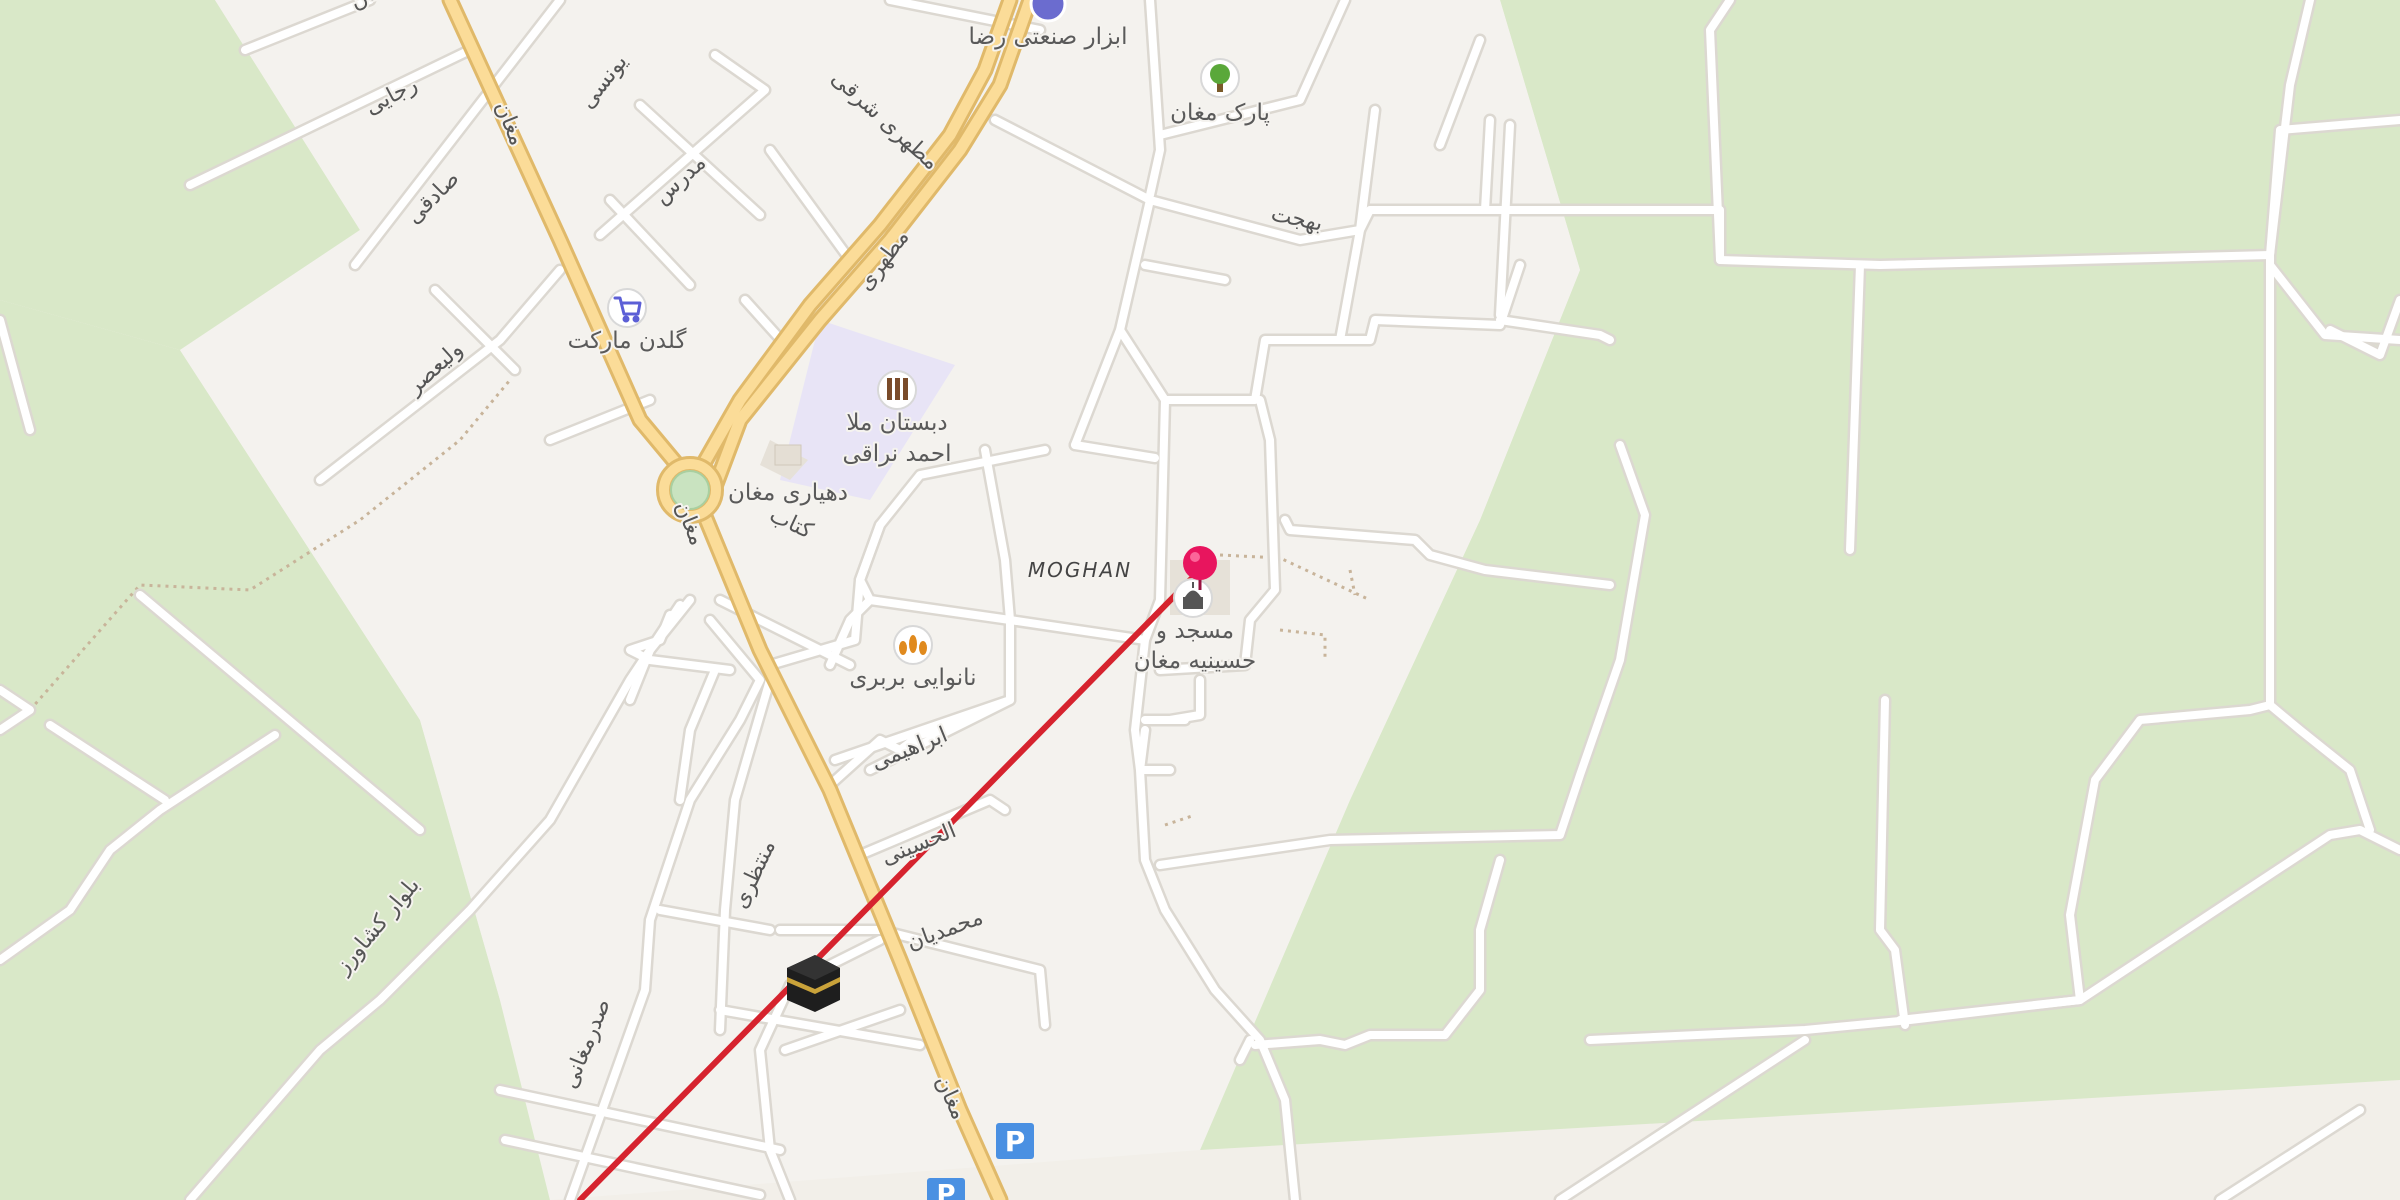  Describe the element at coordinates (627, 340) in the screenshot. I see `poi-label: گلدن مارکت` at that location.